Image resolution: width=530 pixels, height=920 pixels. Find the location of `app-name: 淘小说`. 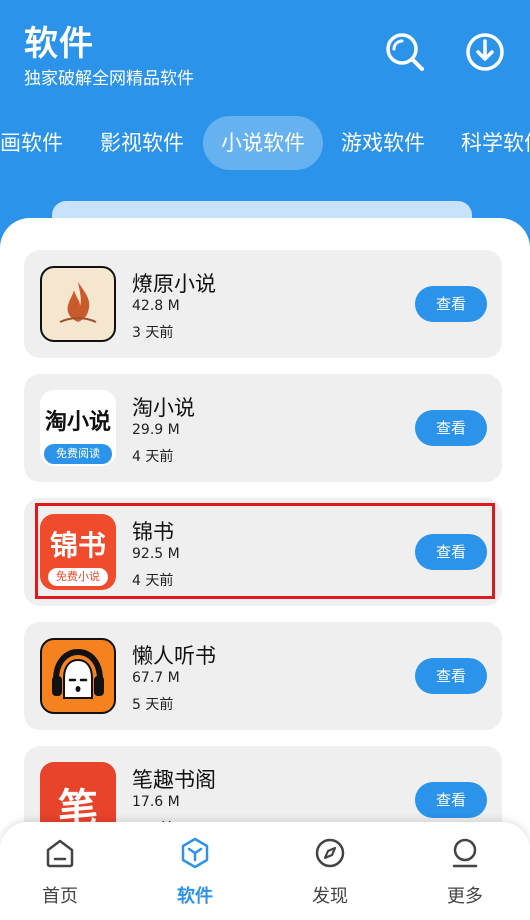

app-name: 淘小说 is located at coordinates (163, 408).